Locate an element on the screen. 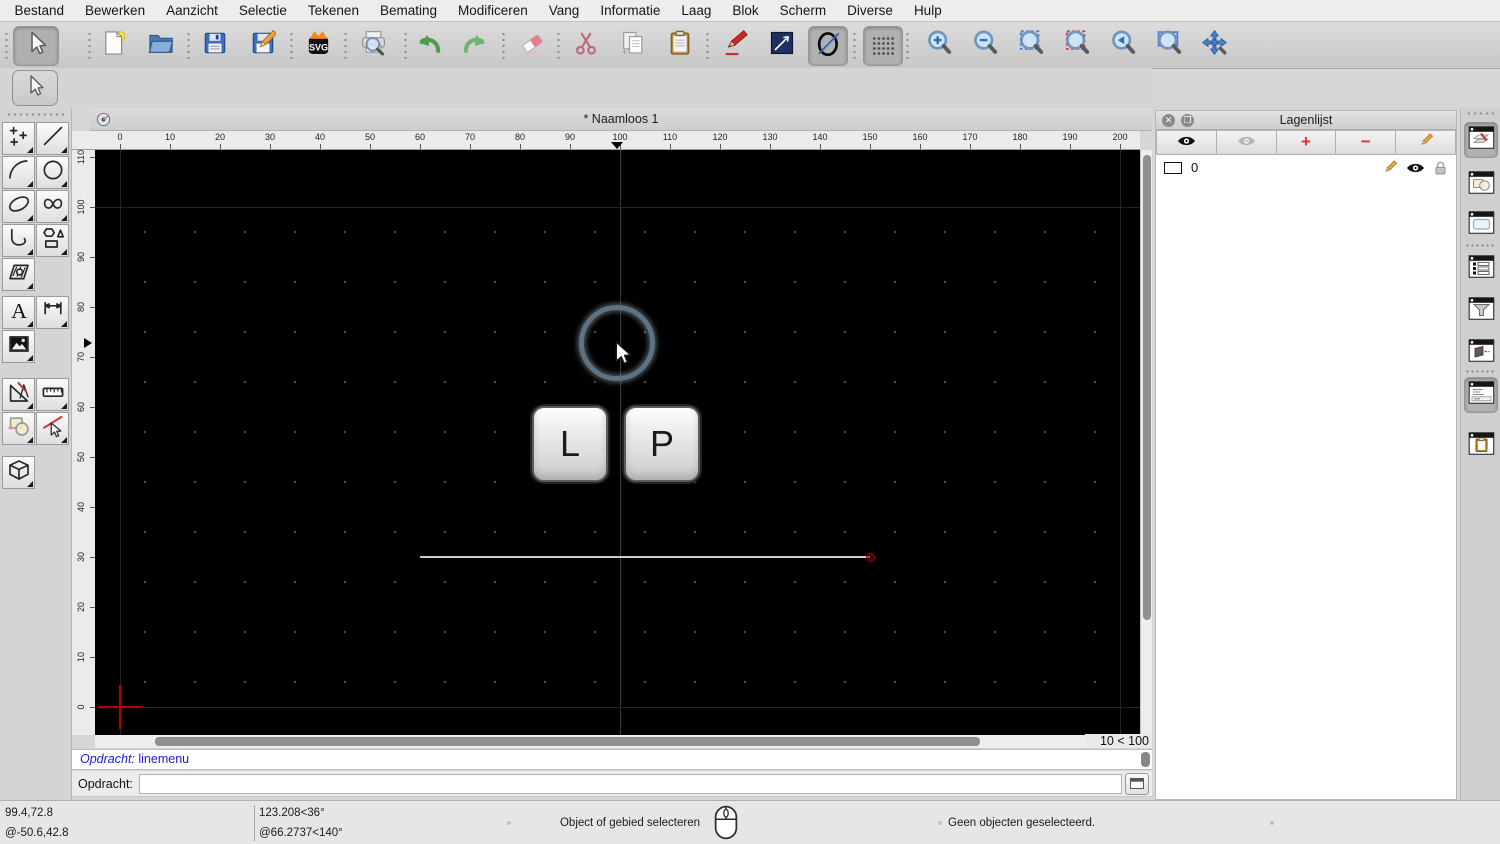 The image size is (1500, 844). image-tool-button is located at coordinates (18, 346).